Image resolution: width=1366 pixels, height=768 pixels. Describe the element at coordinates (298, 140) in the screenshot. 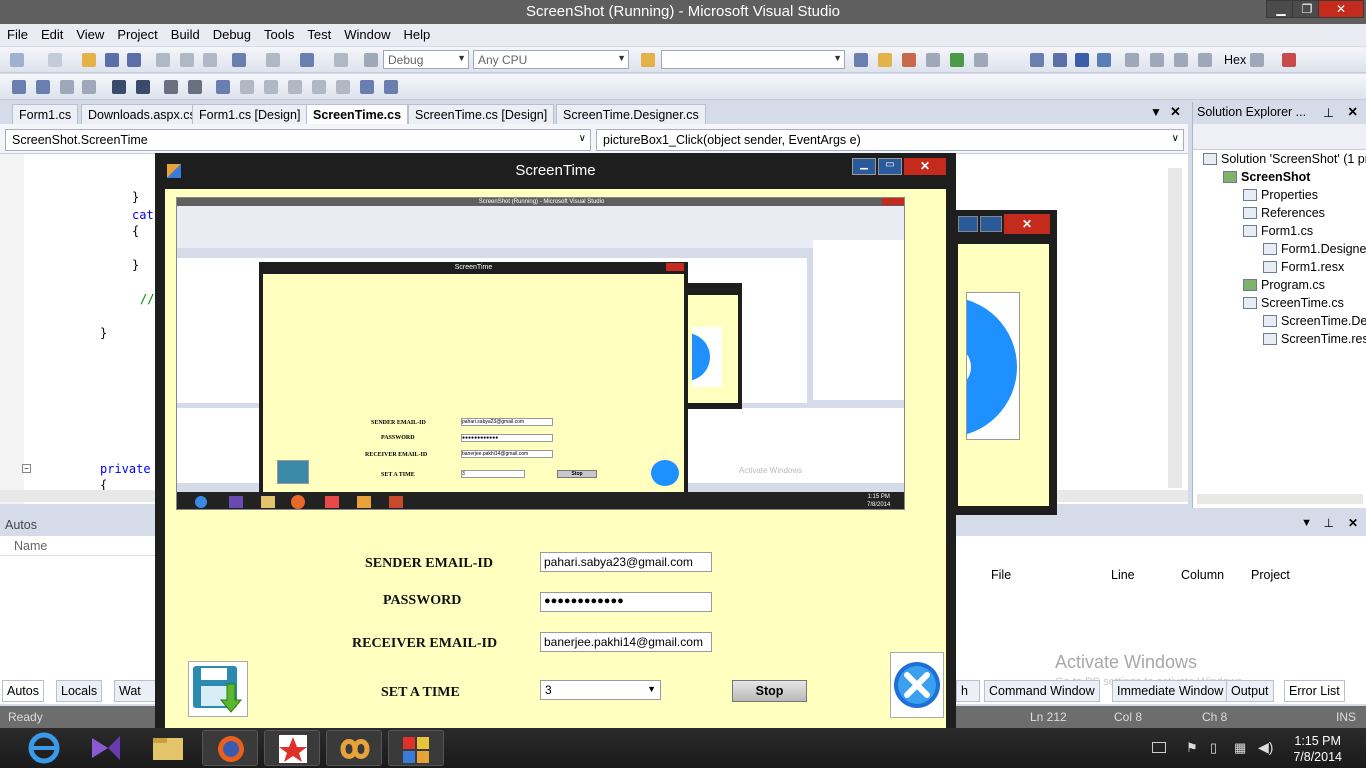

I see `class-combo: ScreenShot.ScreenTime ∨` at that location.